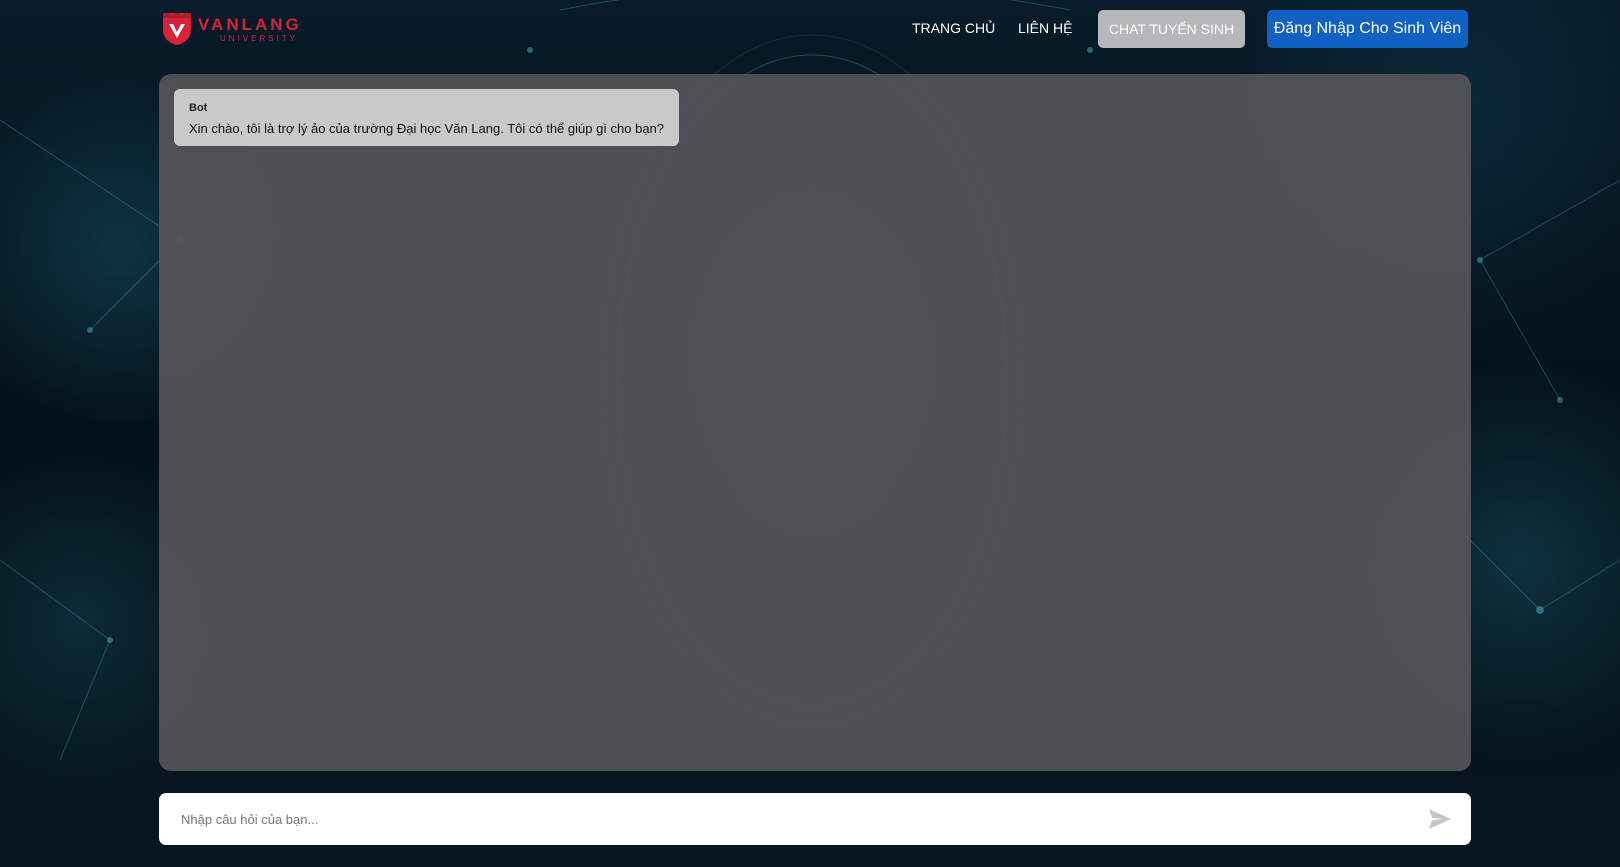  Describe the element at coordinates (953, 28) in the screenshot. I see `nav-home-link: TRANG CHỦ` at that location.